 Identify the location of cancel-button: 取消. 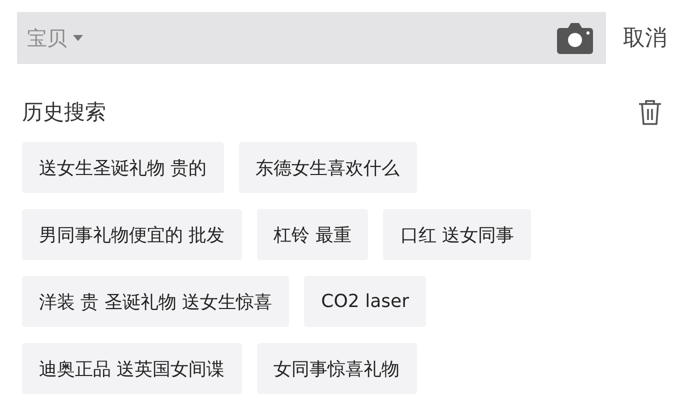
(645, 38).